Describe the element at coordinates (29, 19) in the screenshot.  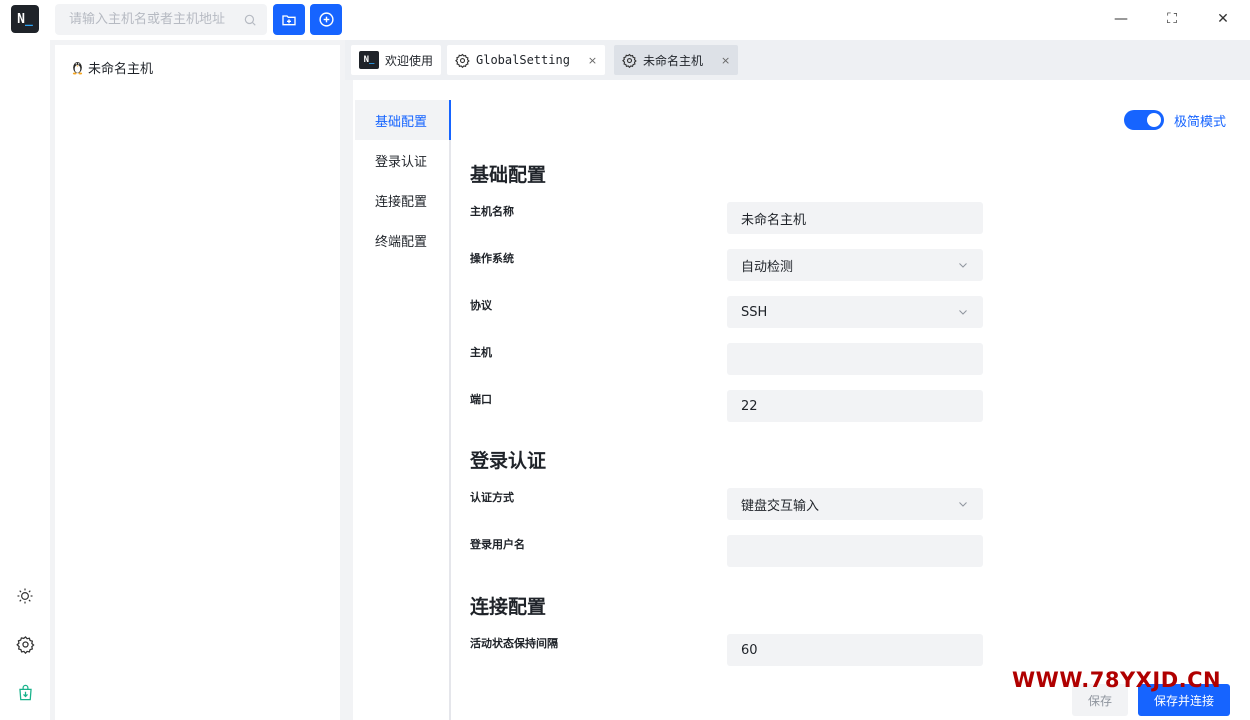
I see `app-logo-cursor: _` at that location.